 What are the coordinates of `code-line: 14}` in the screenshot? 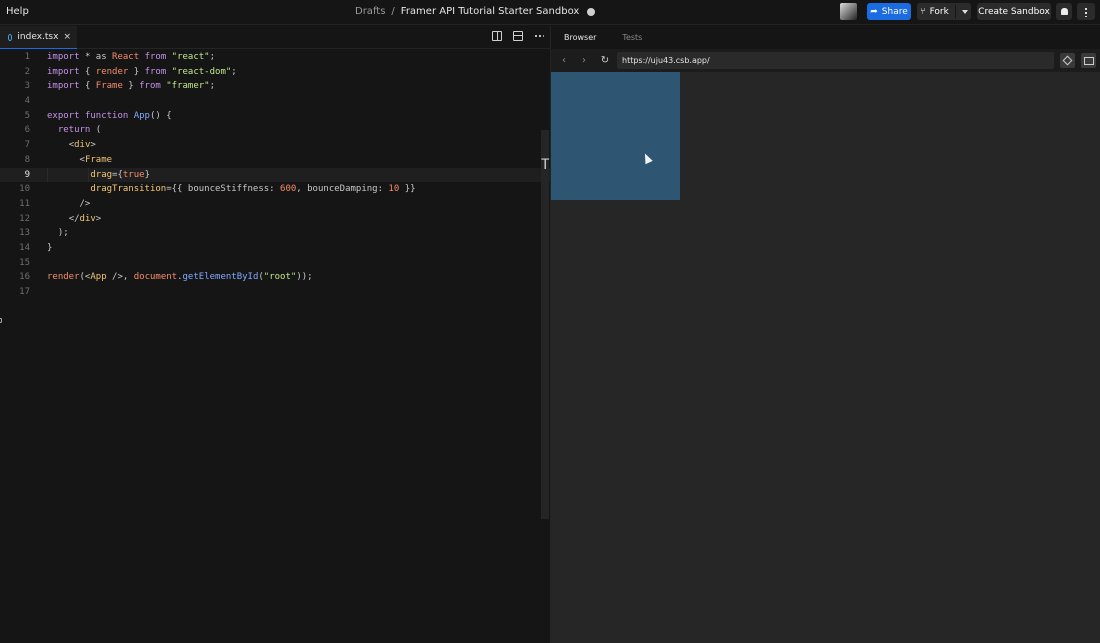 It's located at (275, 248).